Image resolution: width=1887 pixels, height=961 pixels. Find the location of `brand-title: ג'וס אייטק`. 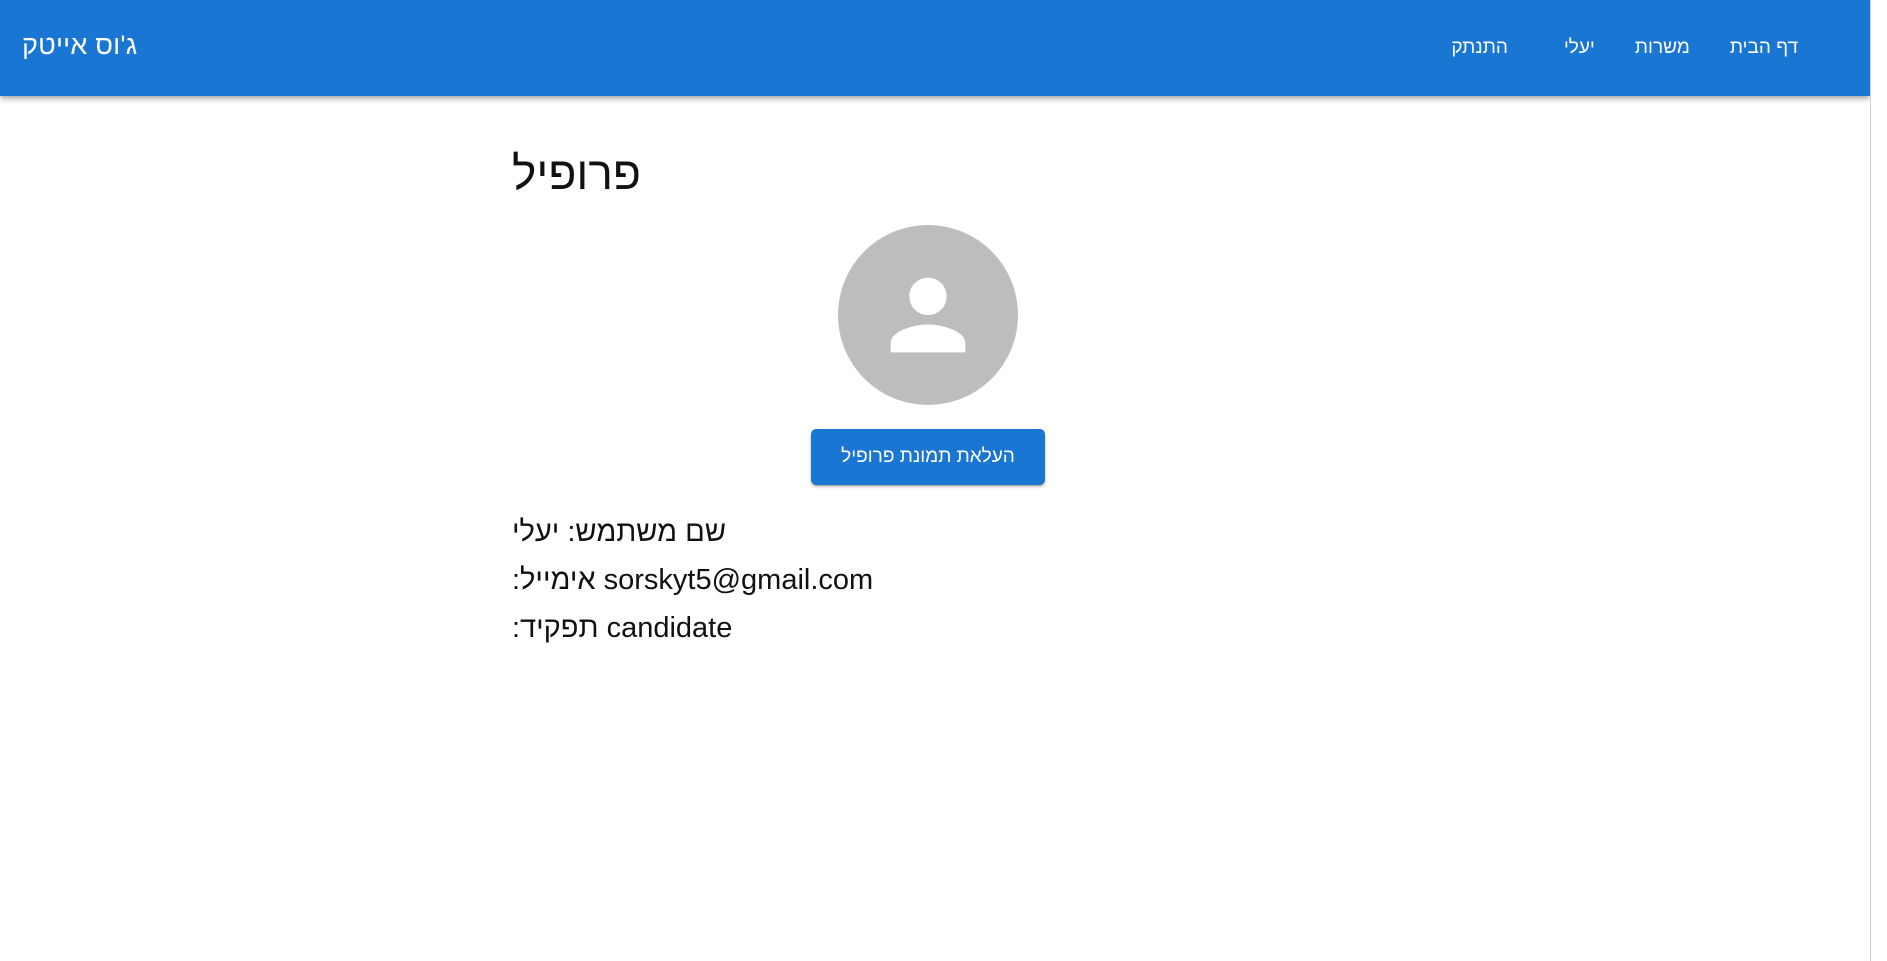

brand-title: ג'וס אייטק is located at coordinates (79, 45).